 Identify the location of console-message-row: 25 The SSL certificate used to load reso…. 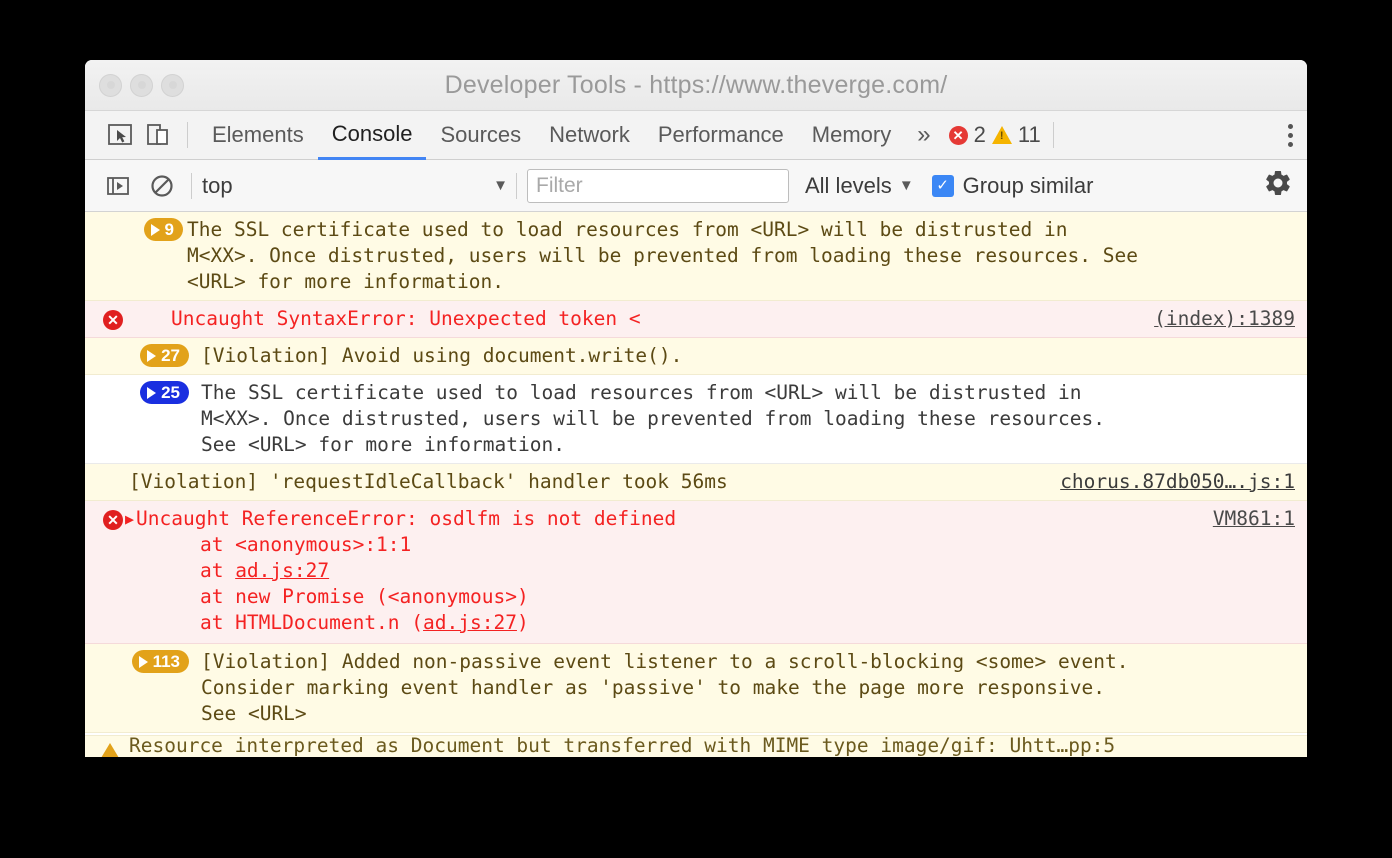
(696, 419).